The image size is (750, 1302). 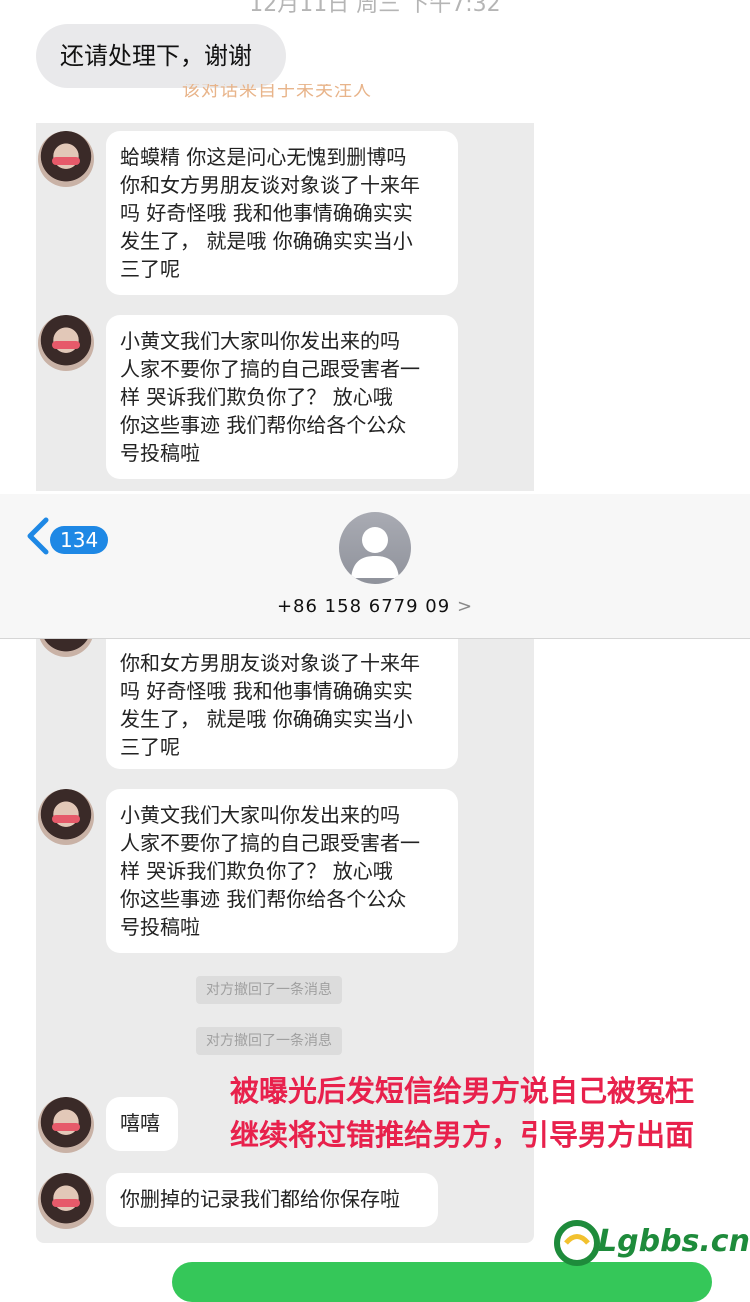 What do you see at coordinates (462, 1091) in the screenshot?
I see `caption-line-1: 被曝光后发短信给男方说自己被冤枉` at bounding box center [462, 1091].